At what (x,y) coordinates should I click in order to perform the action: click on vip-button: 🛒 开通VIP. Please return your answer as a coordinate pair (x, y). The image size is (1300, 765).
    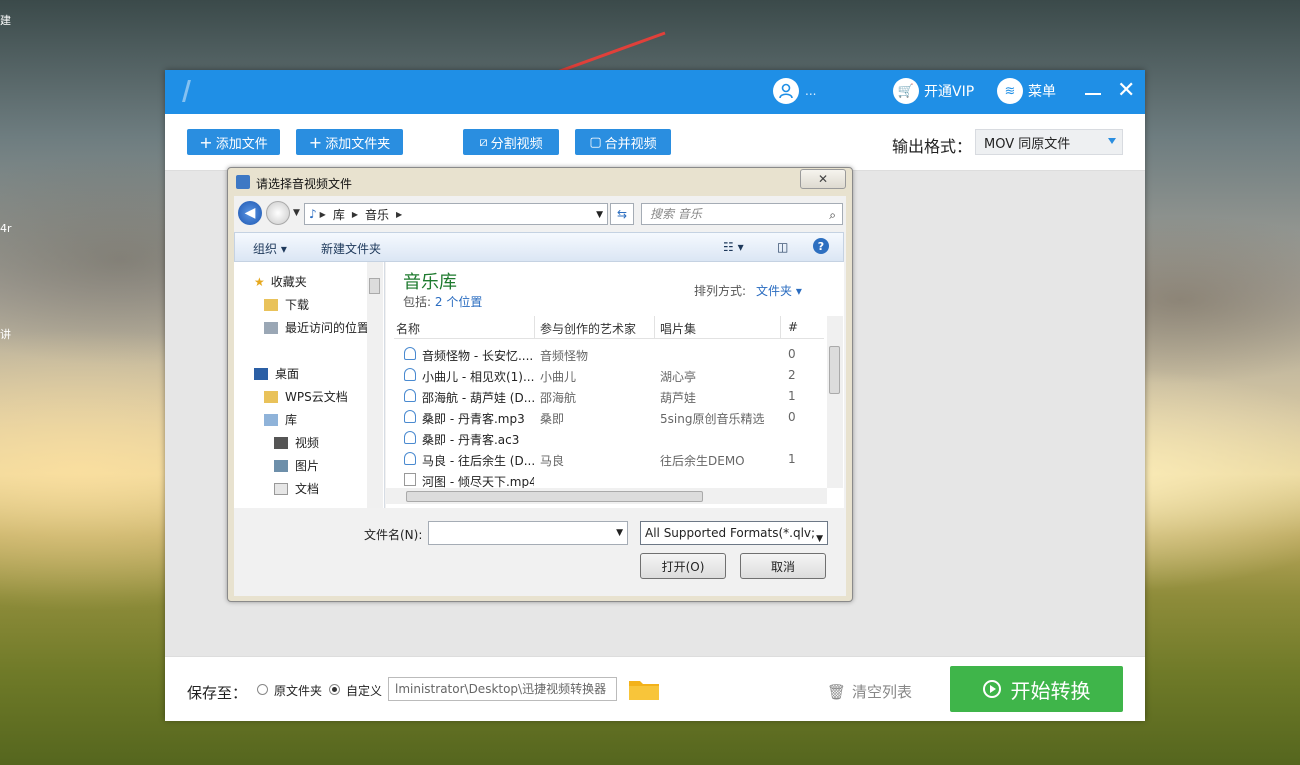
    Looking at the image, I should click on (933, 91).